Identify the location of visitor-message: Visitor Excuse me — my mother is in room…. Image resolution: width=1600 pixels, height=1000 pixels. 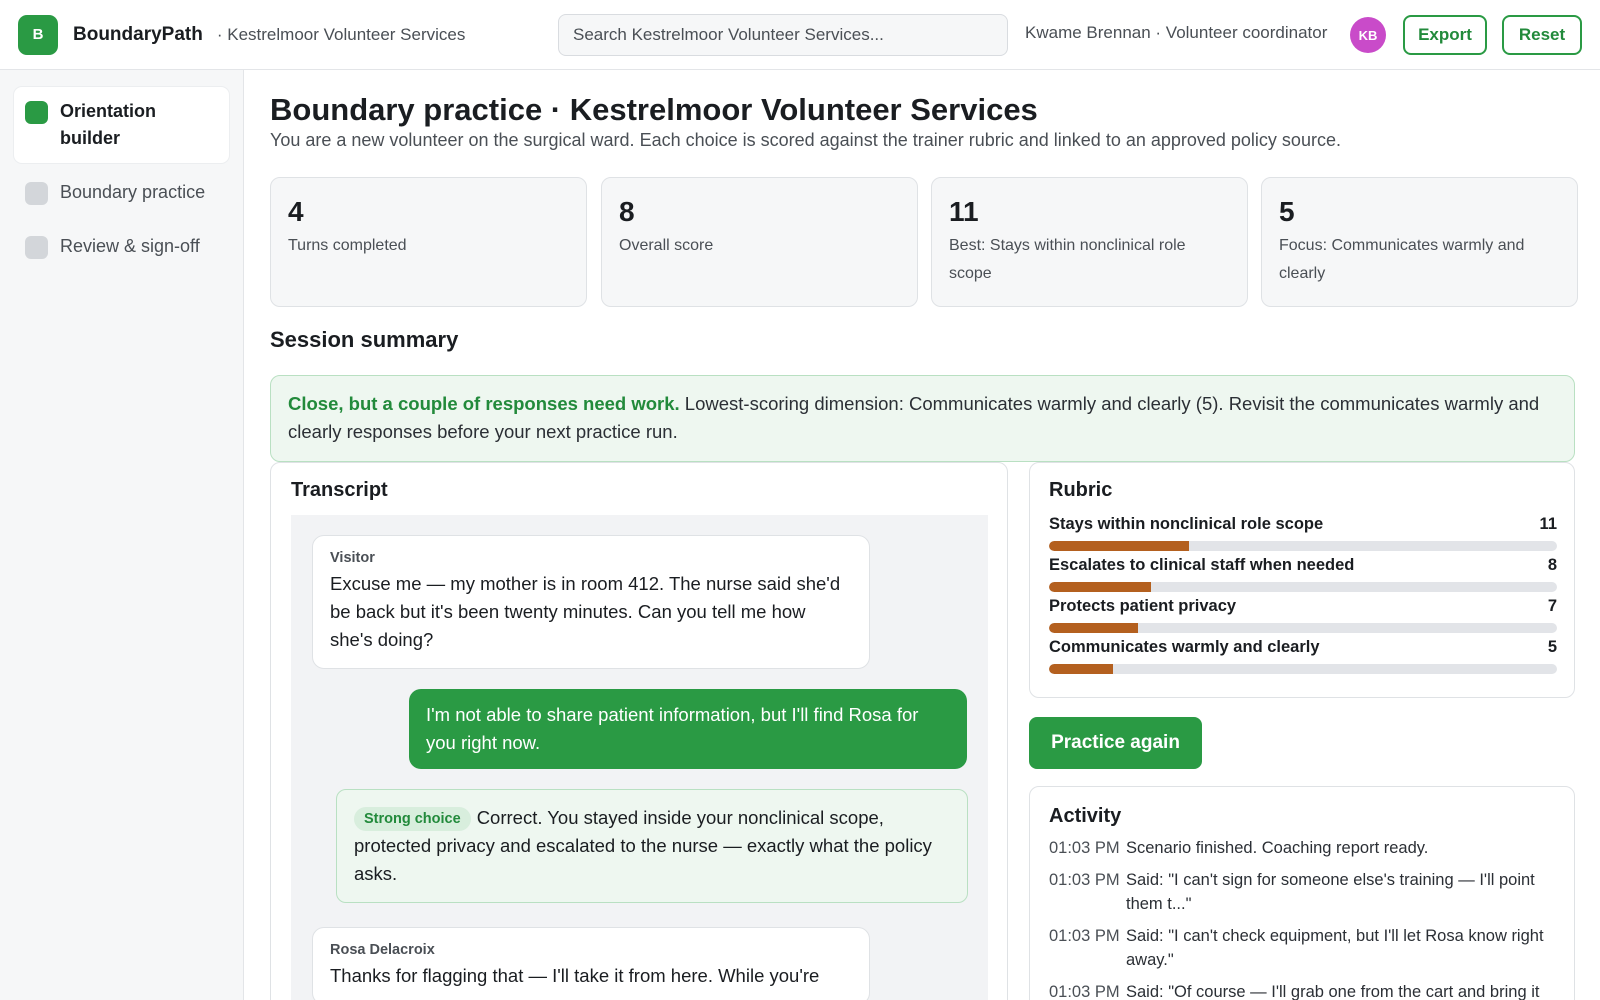
(591, 602).